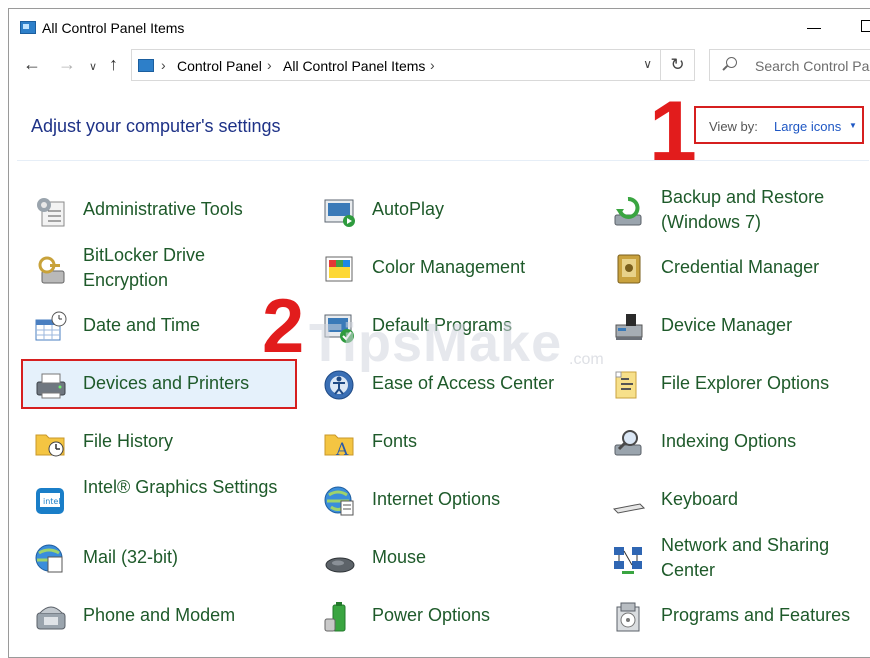 This screenshot has height=658, width=870. I want to click on search-box: Search Control Panel, so click(789, 65).